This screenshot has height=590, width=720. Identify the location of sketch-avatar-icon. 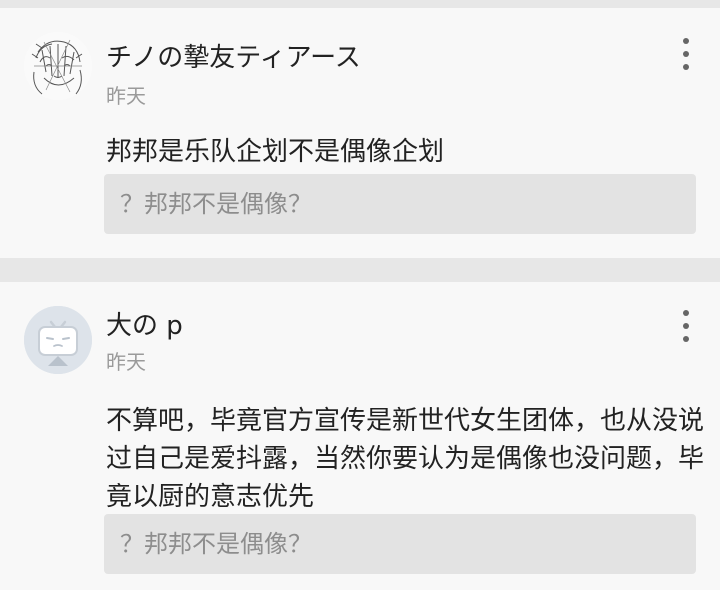
(58, 66).